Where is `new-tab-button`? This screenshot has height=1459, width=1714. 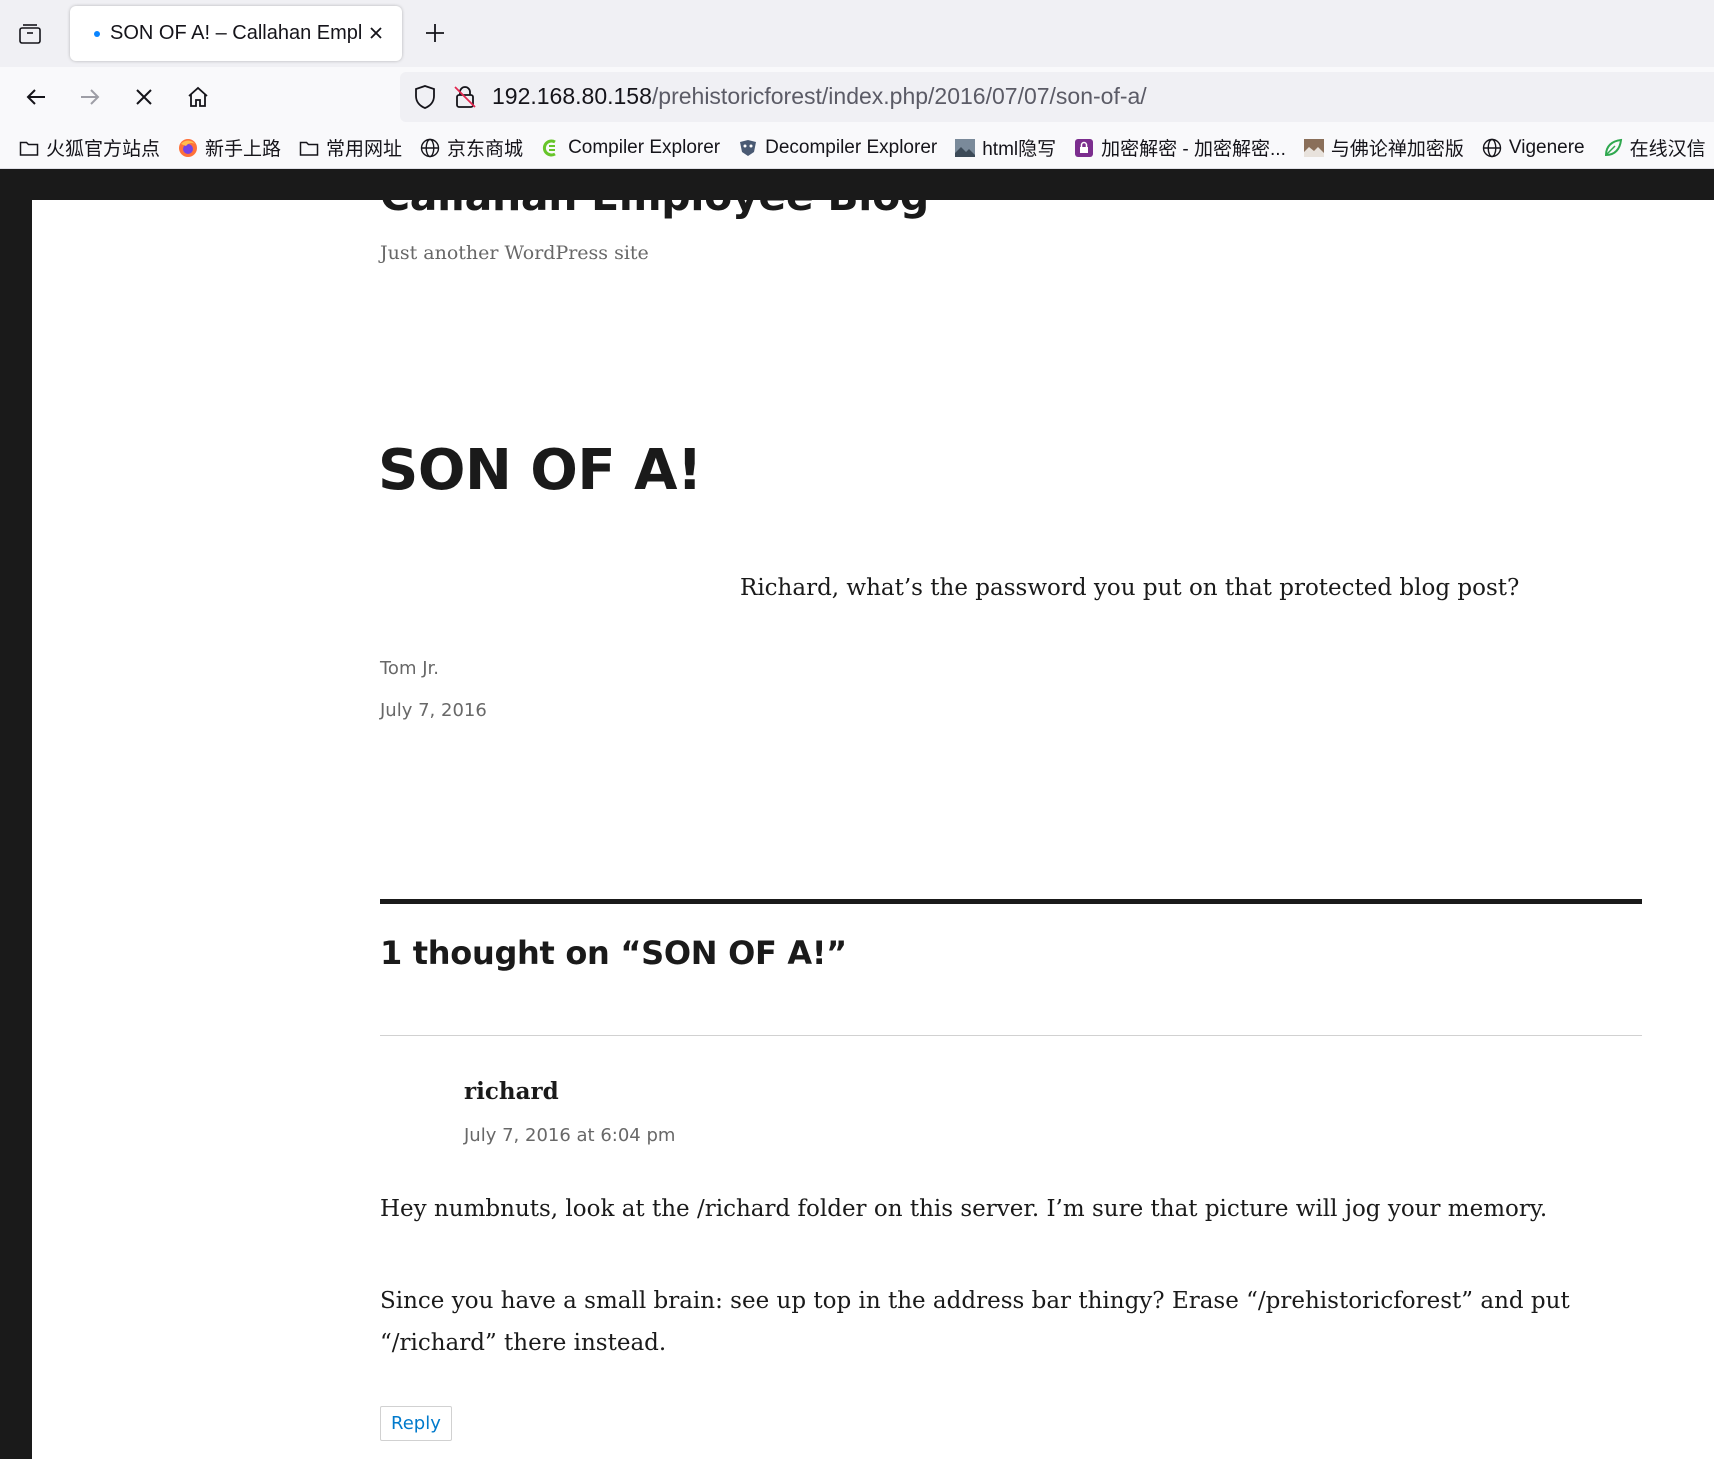
new-tab-button is located at coordinates (435, 33).